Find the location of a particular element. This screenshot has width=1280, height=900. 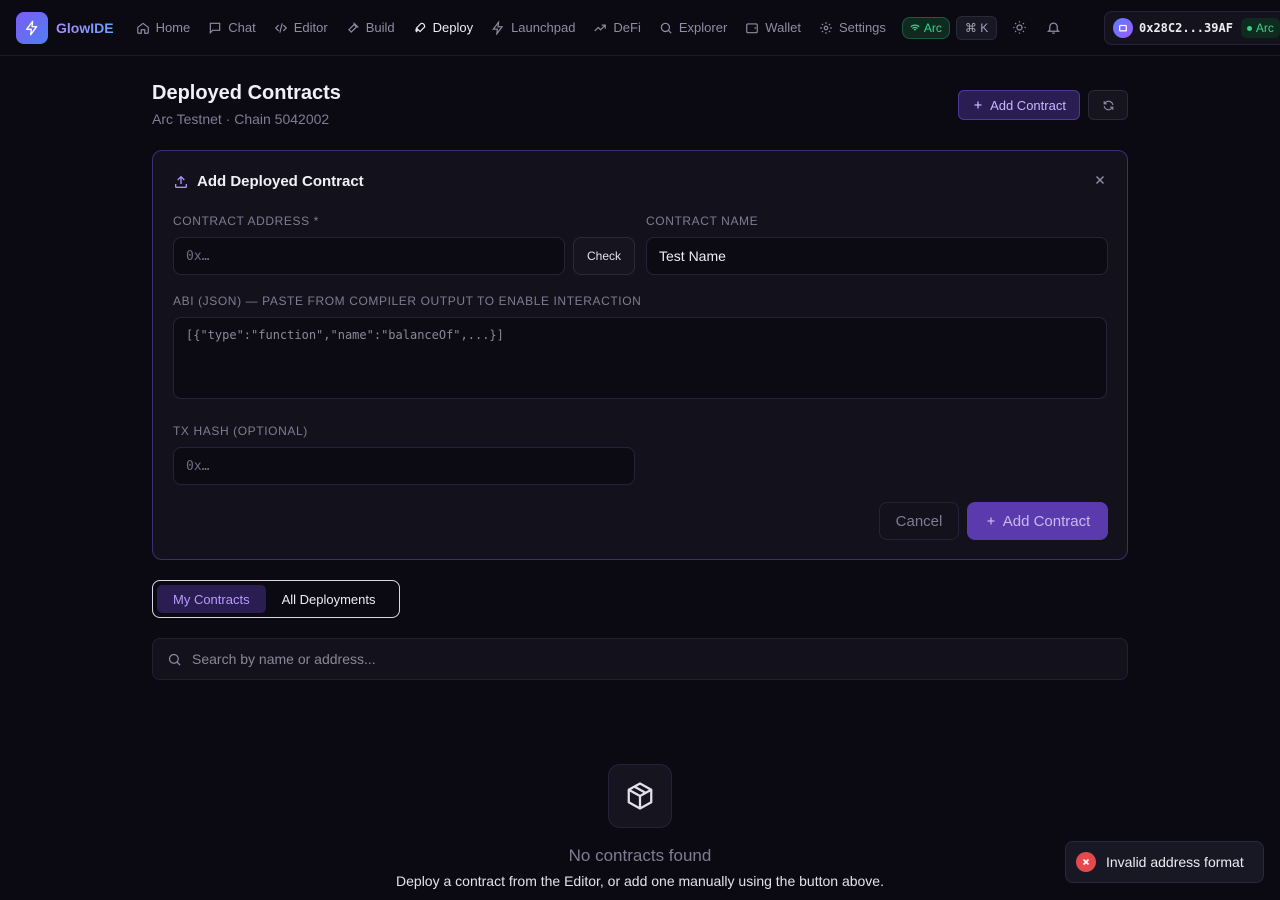

error-toast: Invalid address format is located at coordinates (1164, 862).